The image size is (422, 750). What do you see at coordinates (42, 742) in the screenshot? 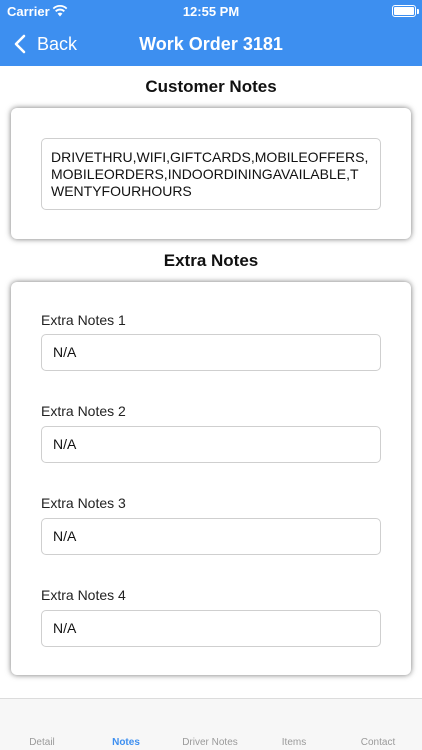
I see `tab-detail: Detail` at bounding box center [42, 742].